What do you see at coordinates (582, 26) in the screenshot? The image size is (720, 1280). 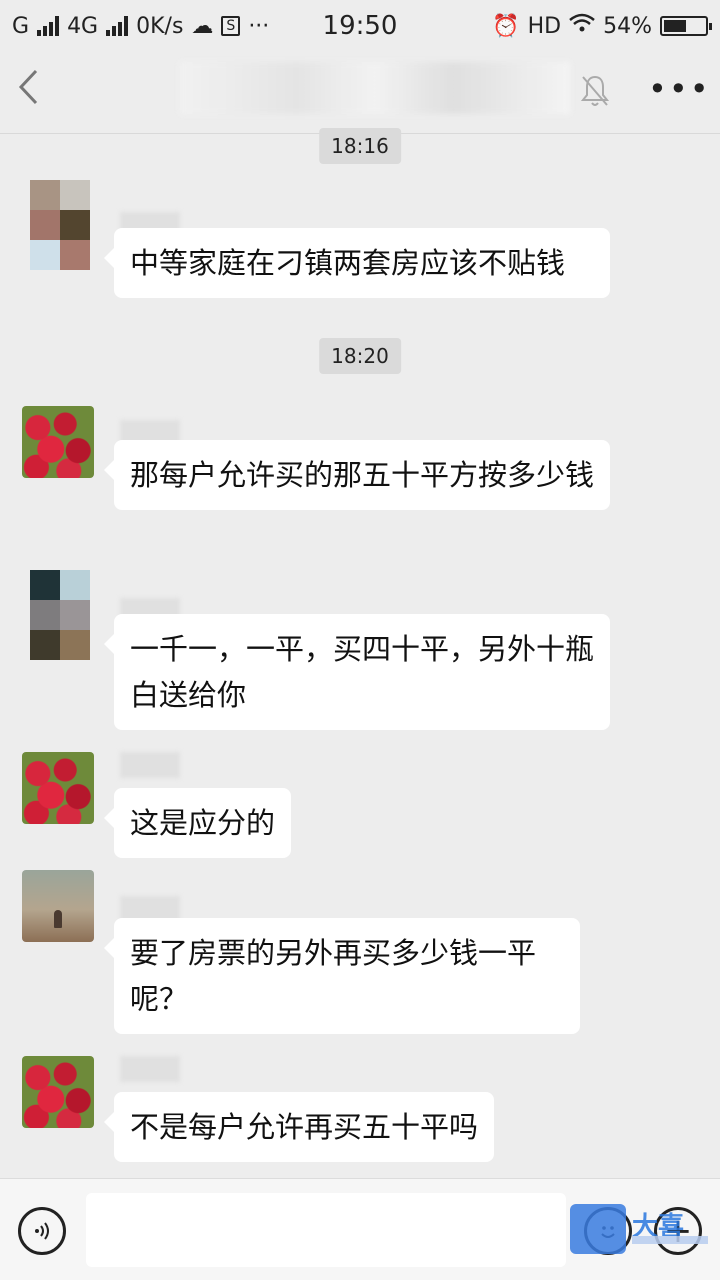 I see `wifi-icon` at bounding box center [582, 26].